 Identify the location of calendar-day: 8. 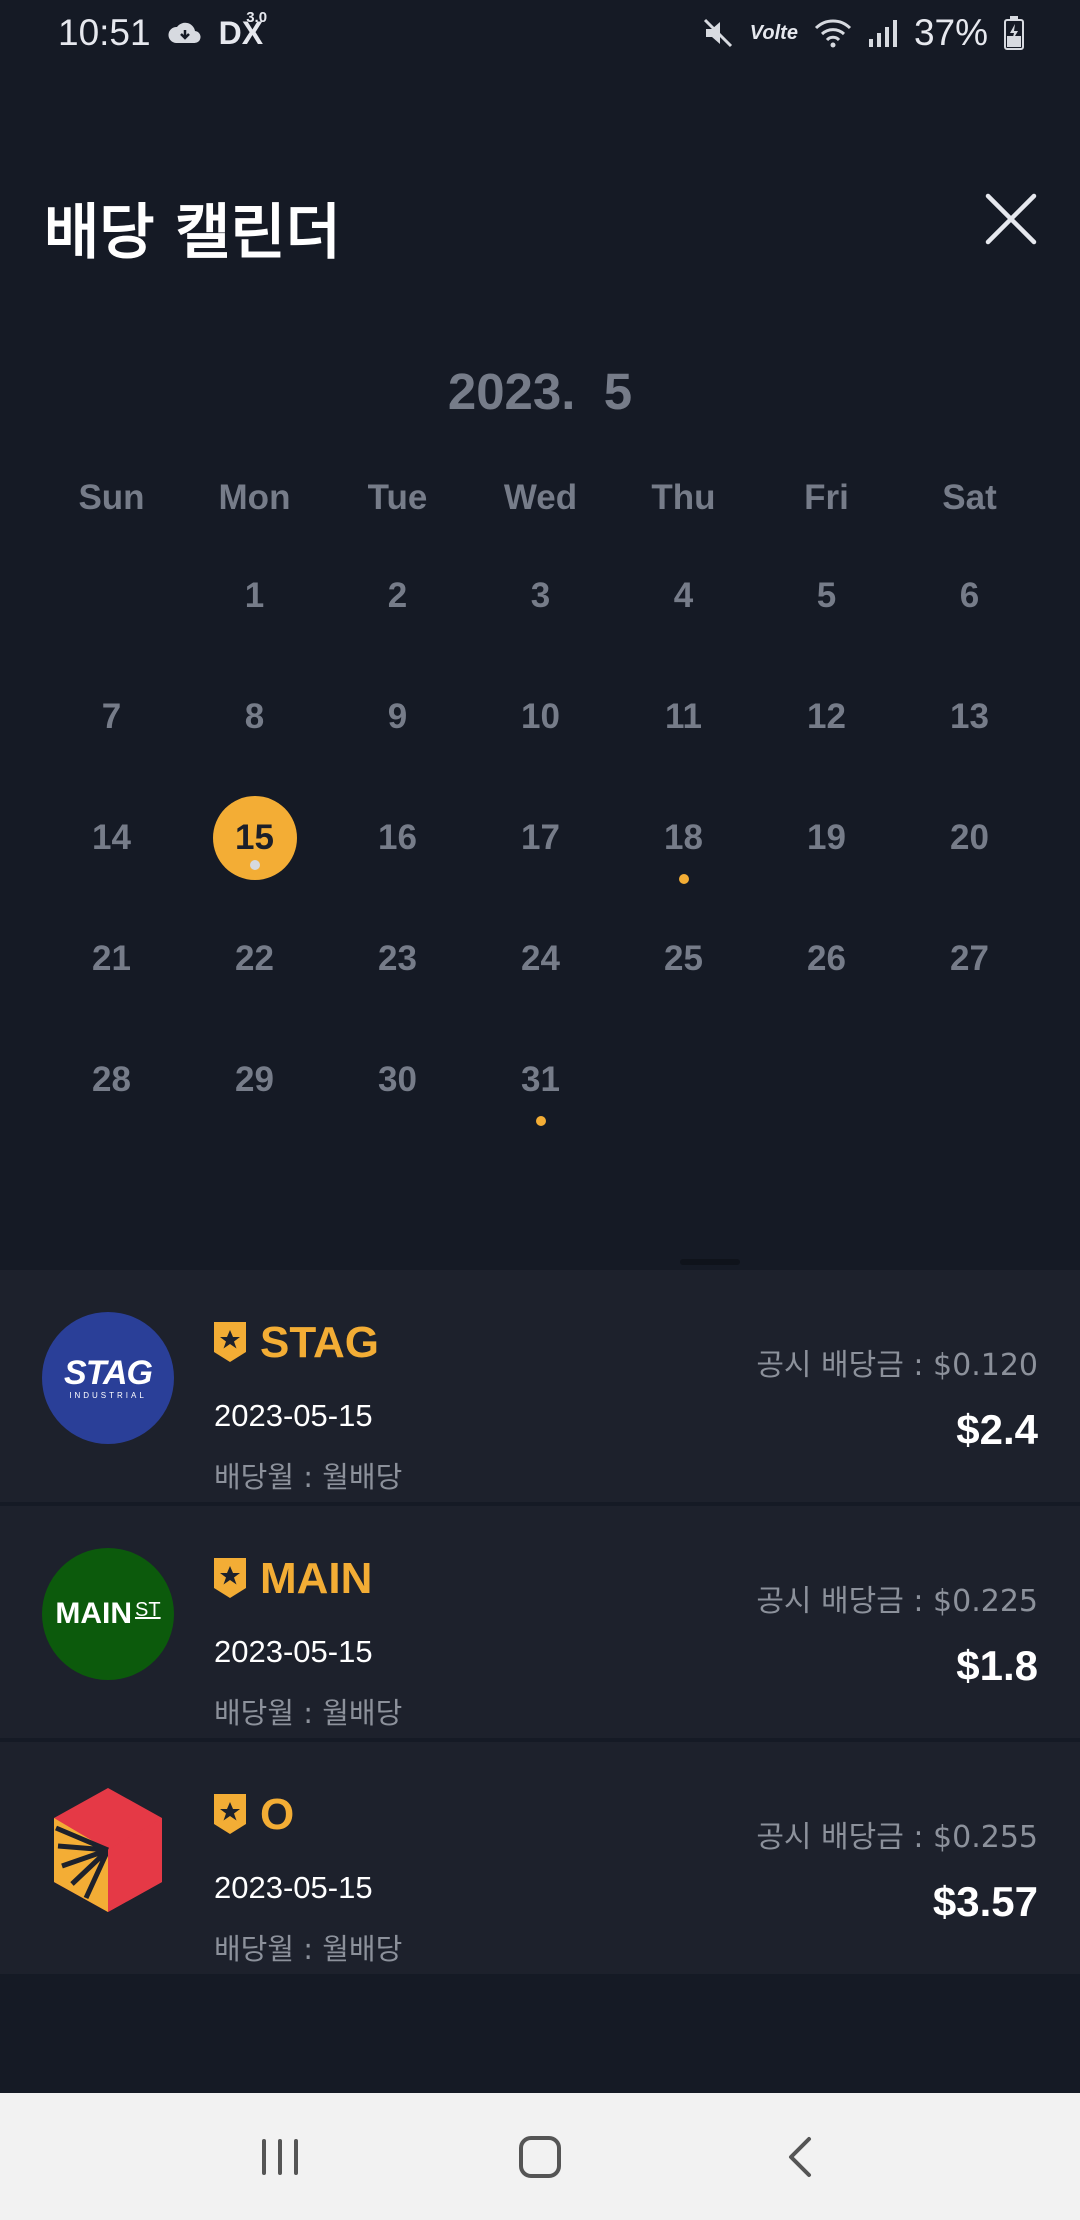
(254, 717).